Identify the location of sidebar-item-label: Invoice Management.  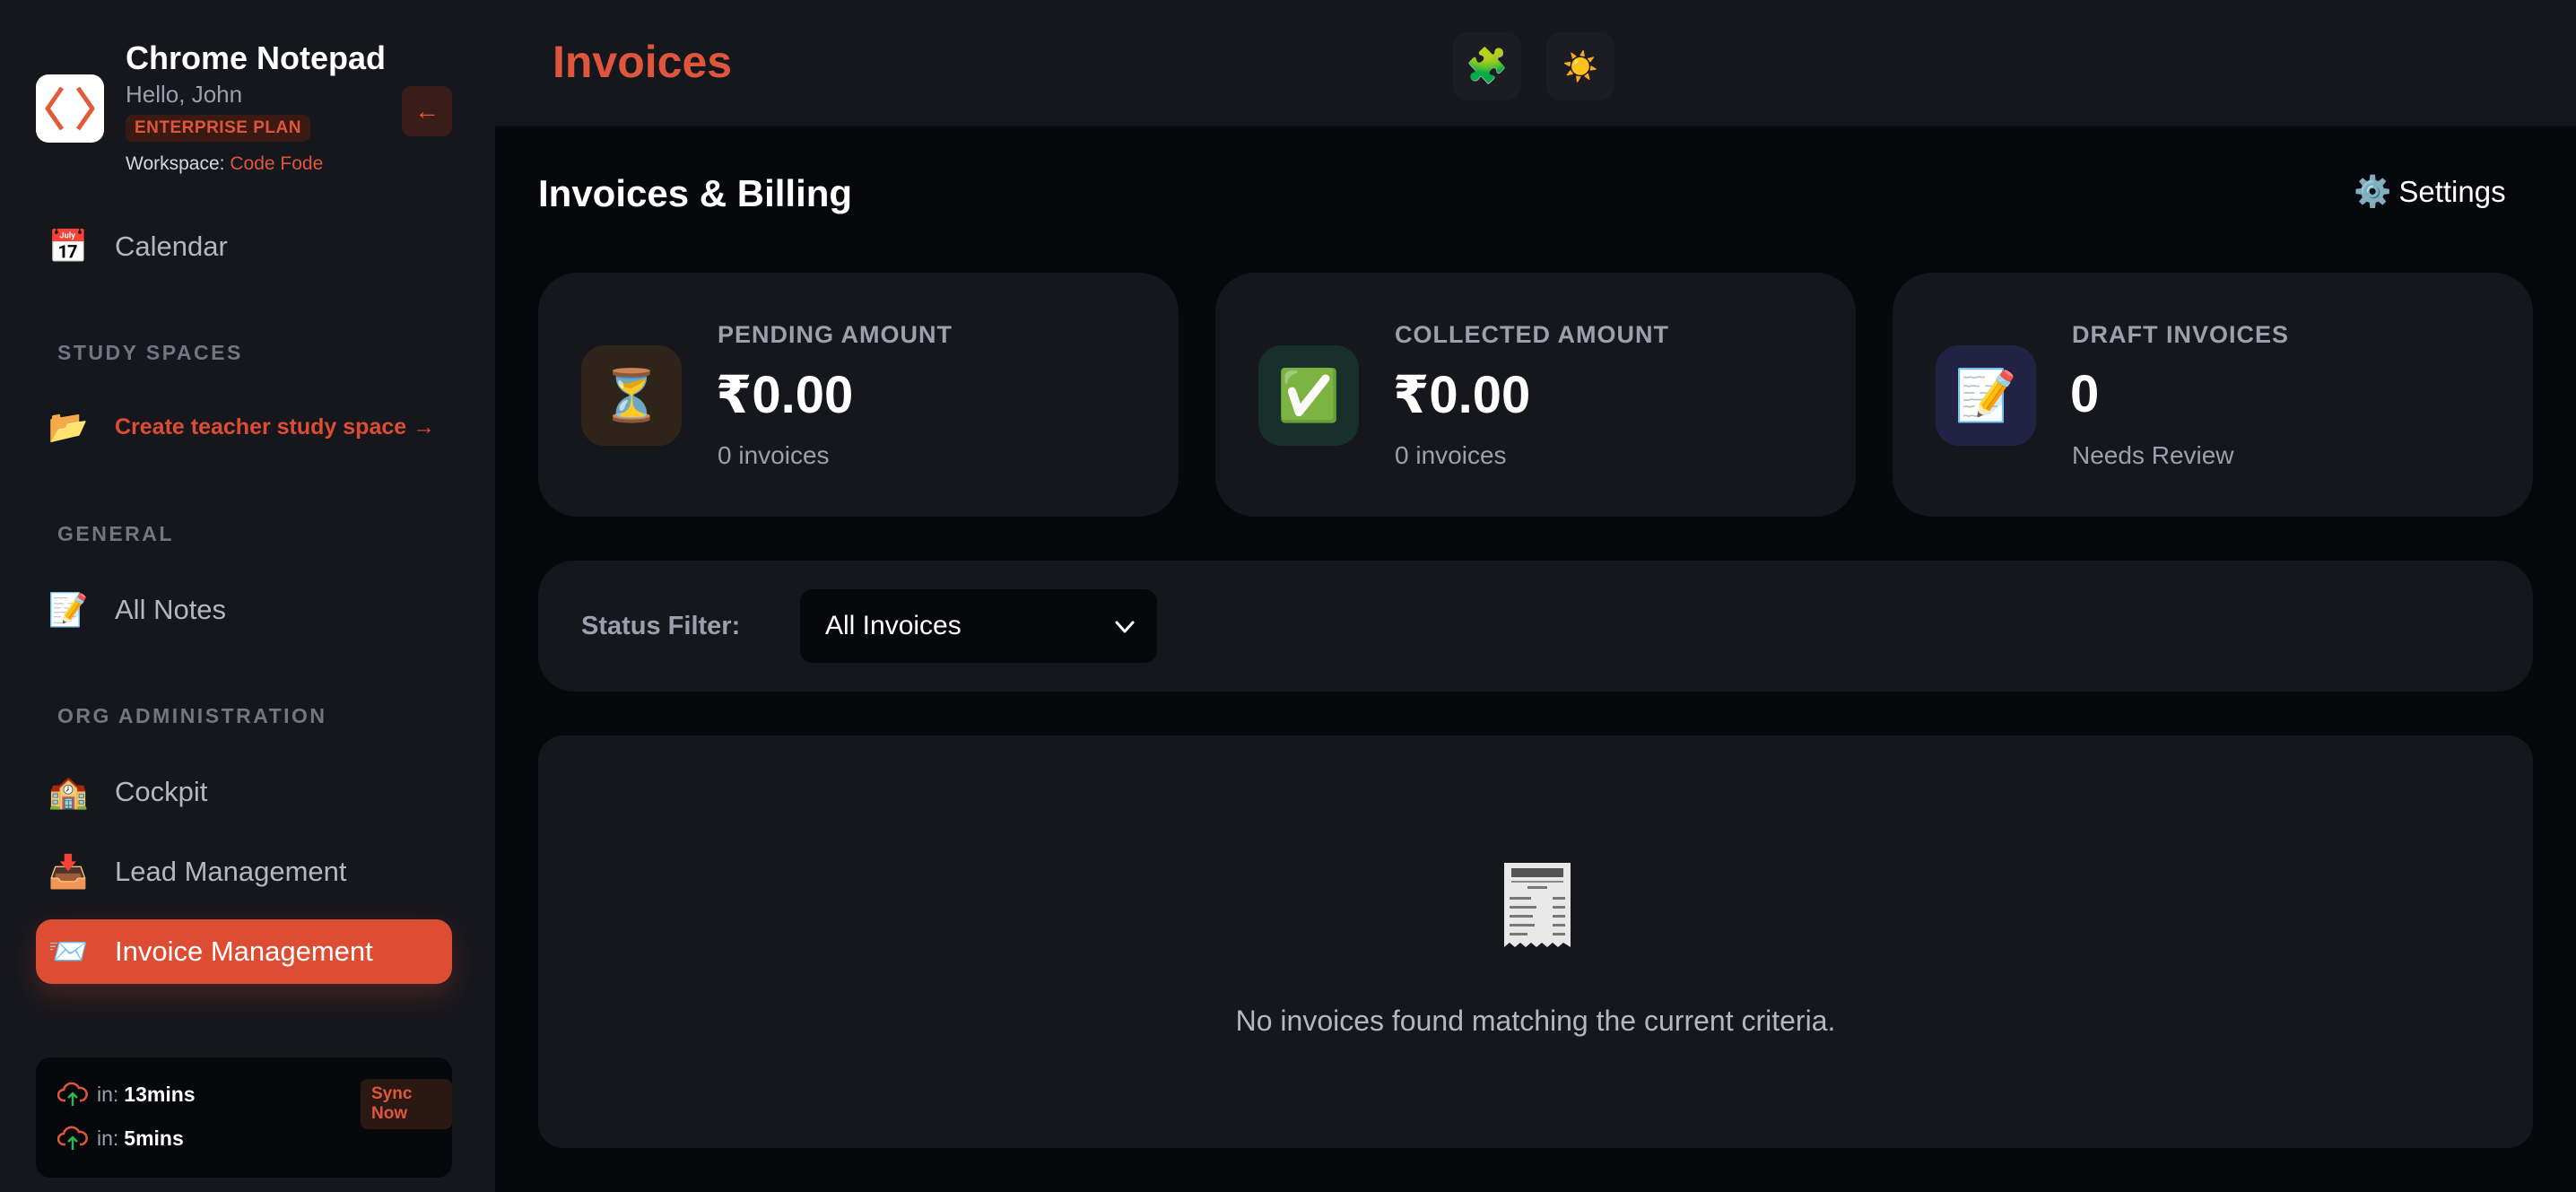
(244, 951).